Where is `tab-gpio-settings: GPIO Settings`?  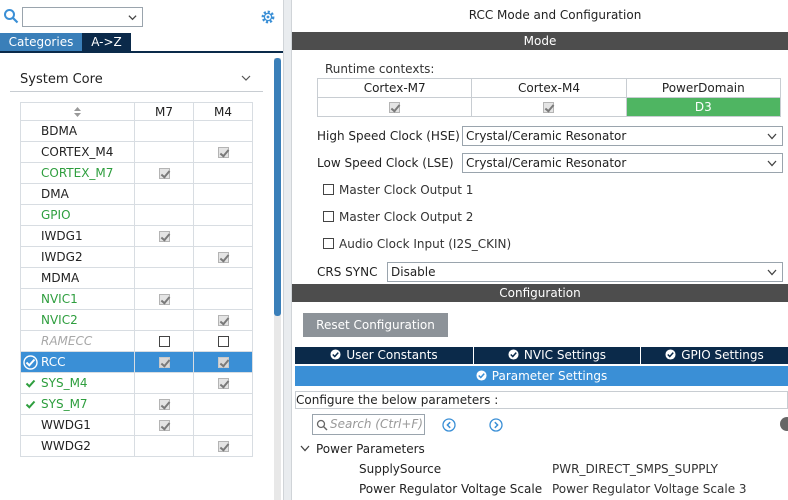 tab-gpio-settings: GPIO Settings is located at coordinates (714, 355).